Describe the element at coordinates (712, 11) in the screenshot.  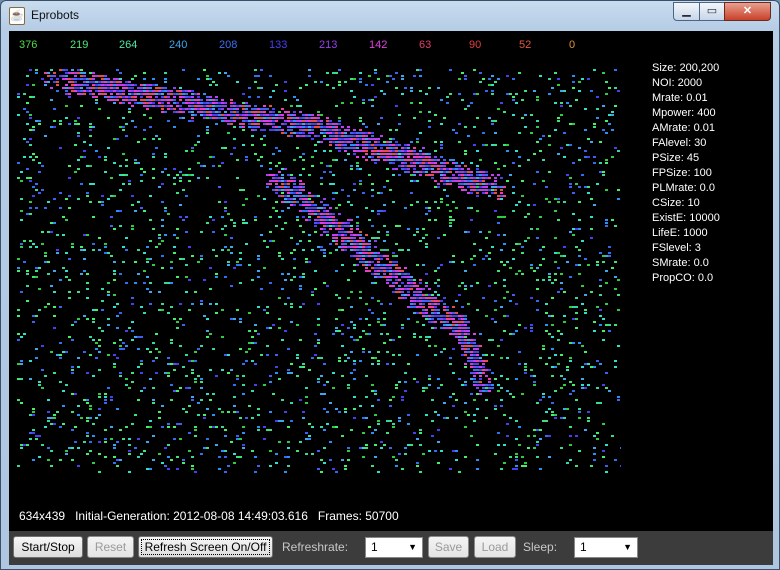
I see `maximize-button: ▭` at that location.